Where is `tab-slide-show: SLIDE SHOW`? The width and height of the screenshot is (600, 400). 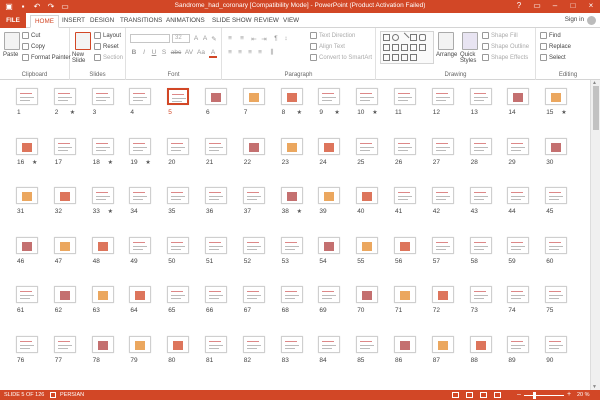
tab-slide-show: SLIDE SHOW is located at coordinates (232, 21).